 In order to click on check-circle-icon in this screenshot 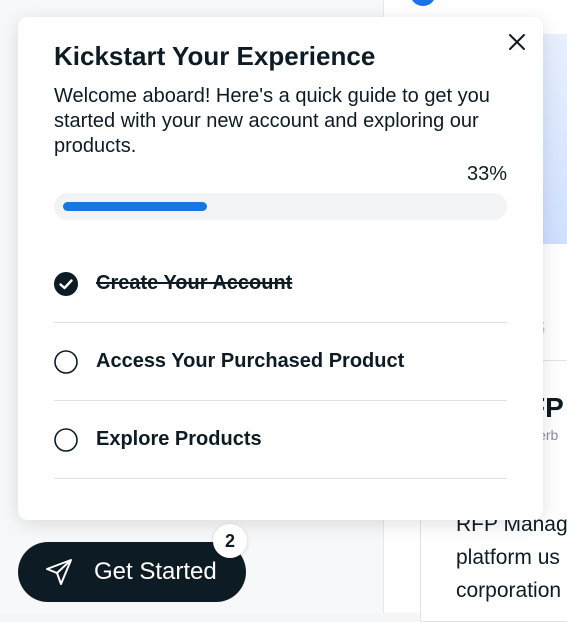, I will do `click(66, 283)`.